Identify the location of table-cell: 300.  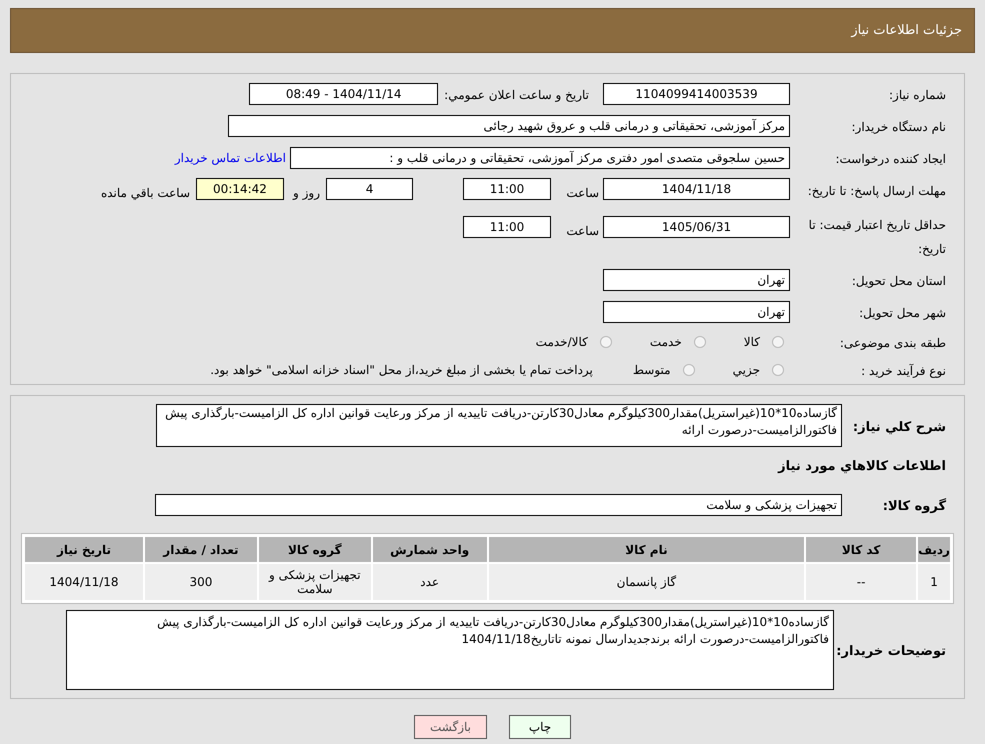
(201, 582).